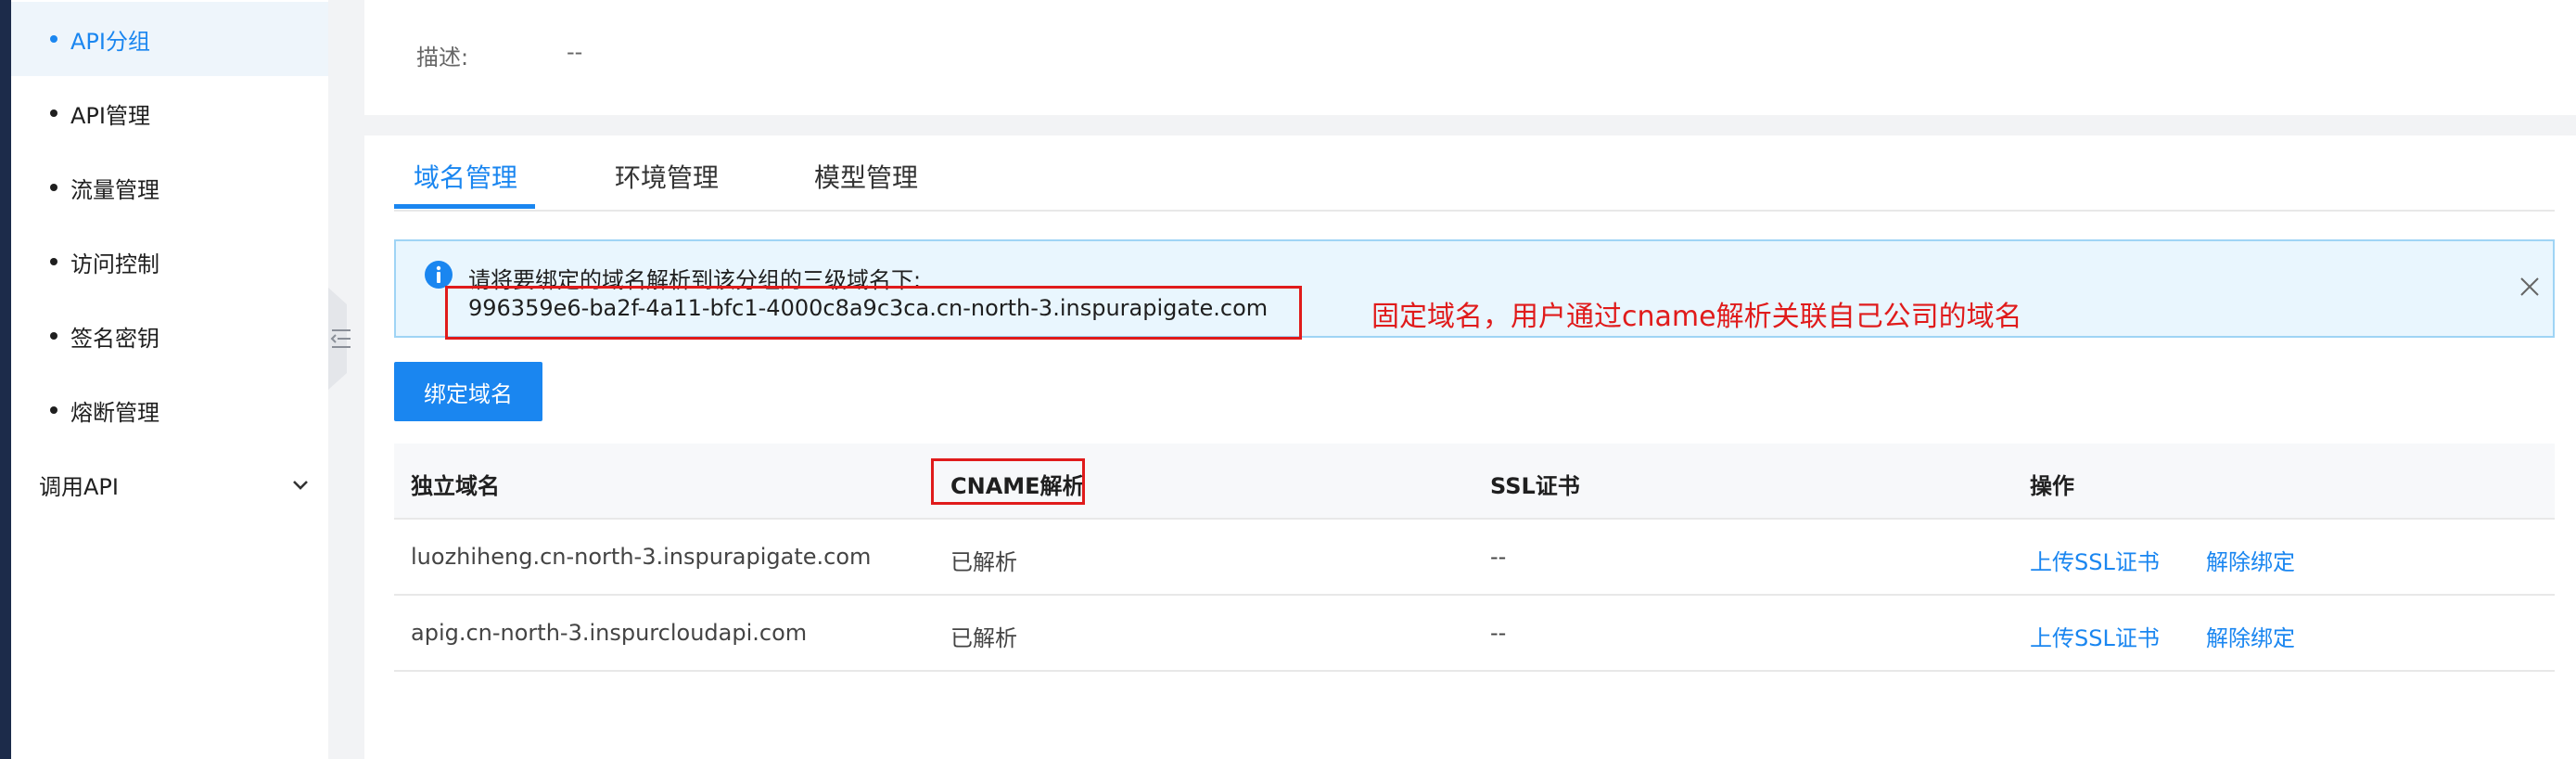  Describe the element at coordinates (2529, 287) in the screenshot. I see `close-icon` at that location.